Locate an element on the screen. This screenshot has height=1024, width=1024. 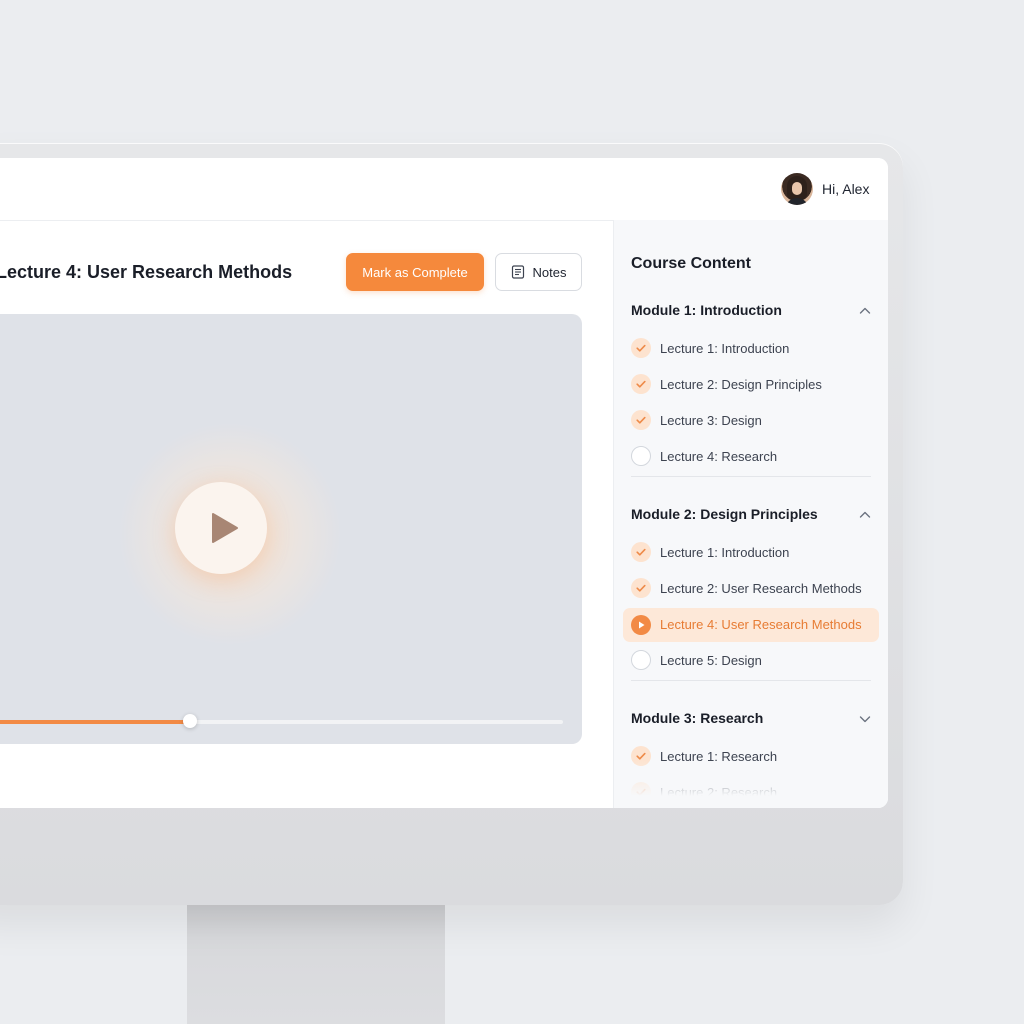
sidebar-title: Course Content is located at coordinates (691, 263).